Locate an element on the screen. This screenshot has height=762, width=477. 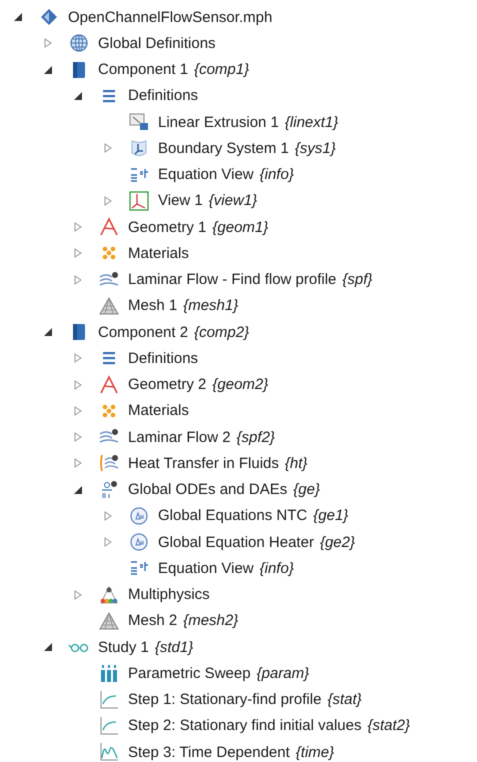
tree-item-tag: {time} is located at coordinates (315, 752).